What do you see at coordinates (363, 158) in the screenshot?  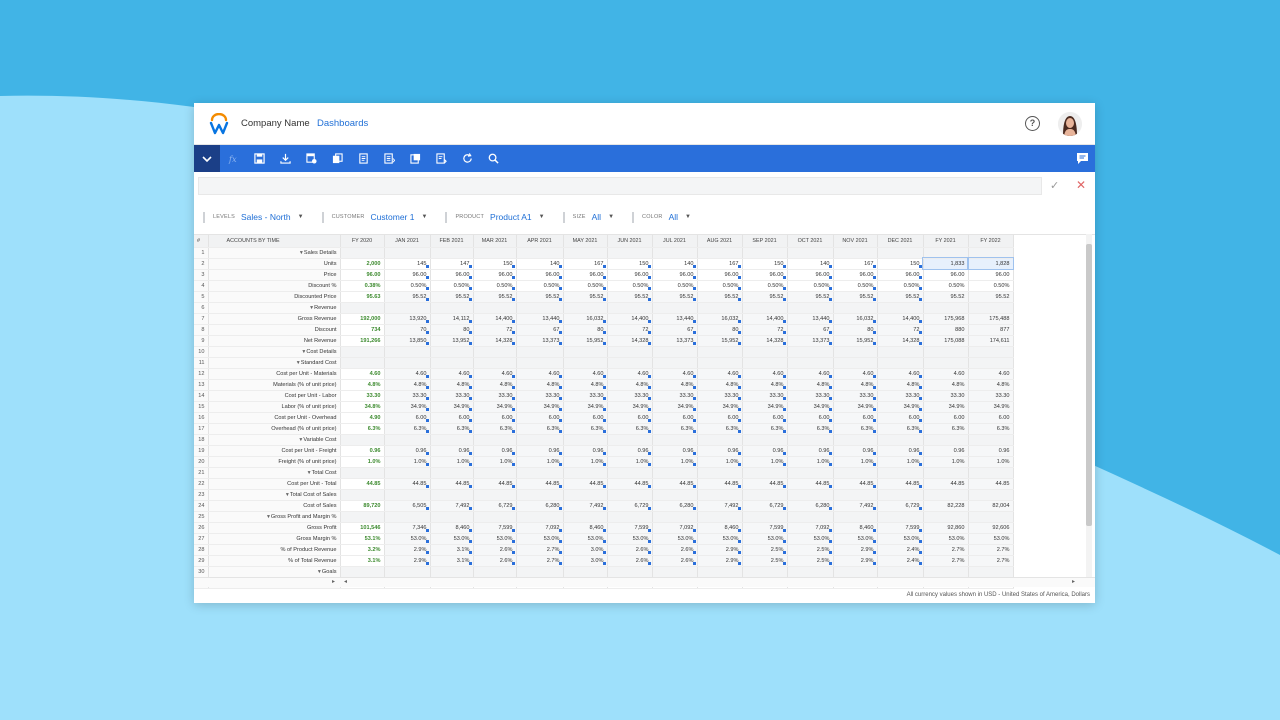 I see `paste-button` at bounding box center [363, 158].